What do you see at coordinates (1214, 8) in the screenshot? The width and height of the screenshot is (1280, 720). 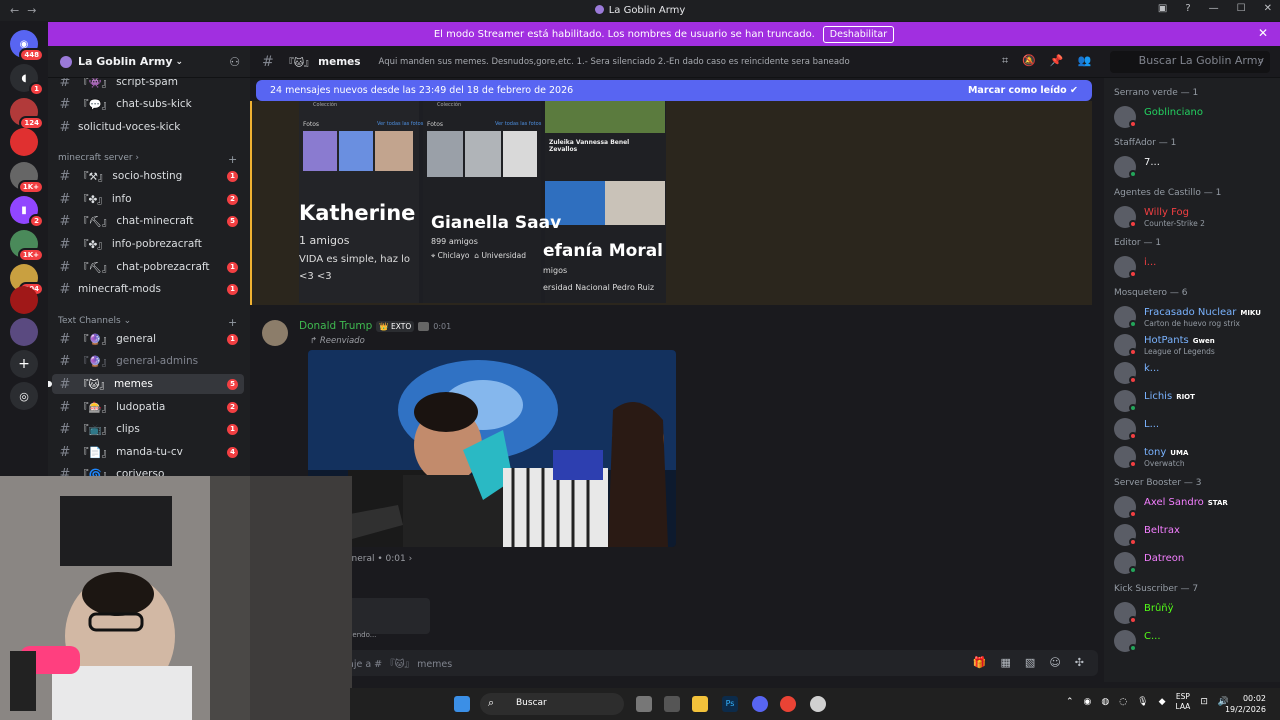 I see `minimize-icon: —` at bounding box center [1214, 8].